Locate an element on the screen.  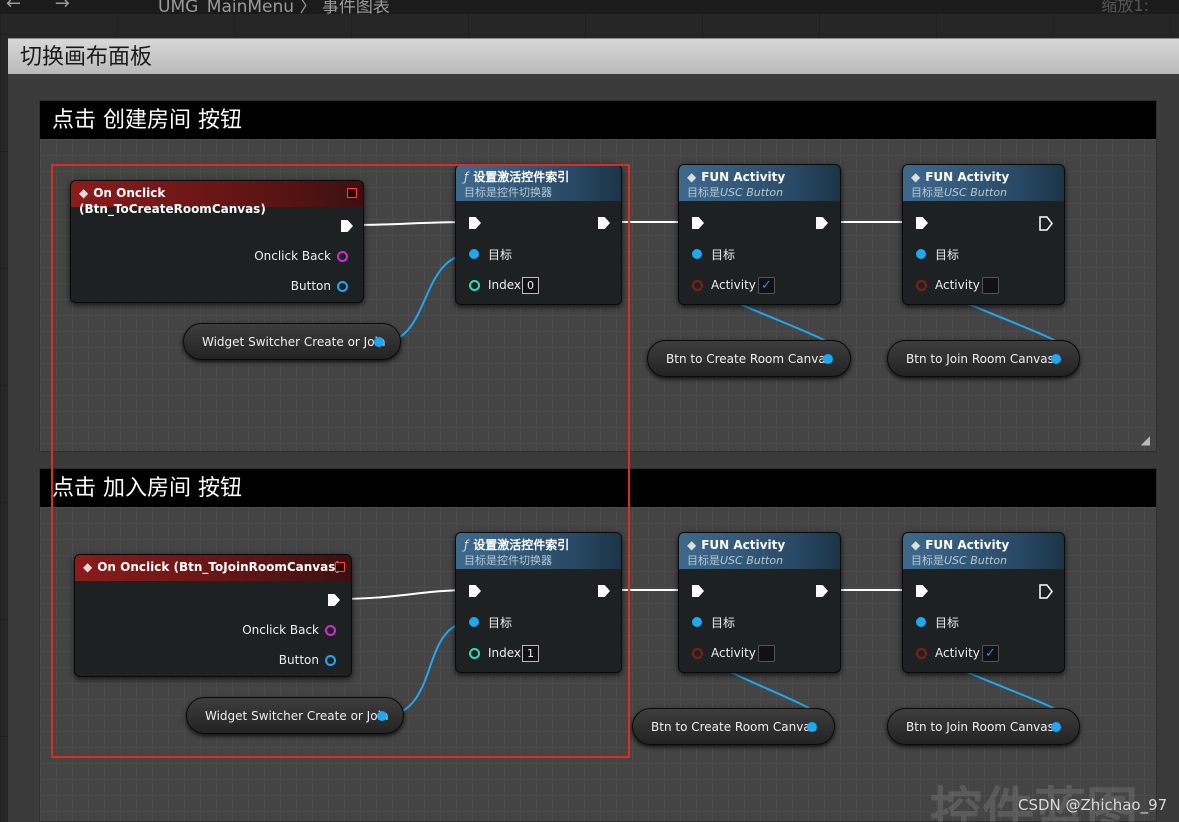
navigation-arrows: ← → is located at coordinates (45, 7).